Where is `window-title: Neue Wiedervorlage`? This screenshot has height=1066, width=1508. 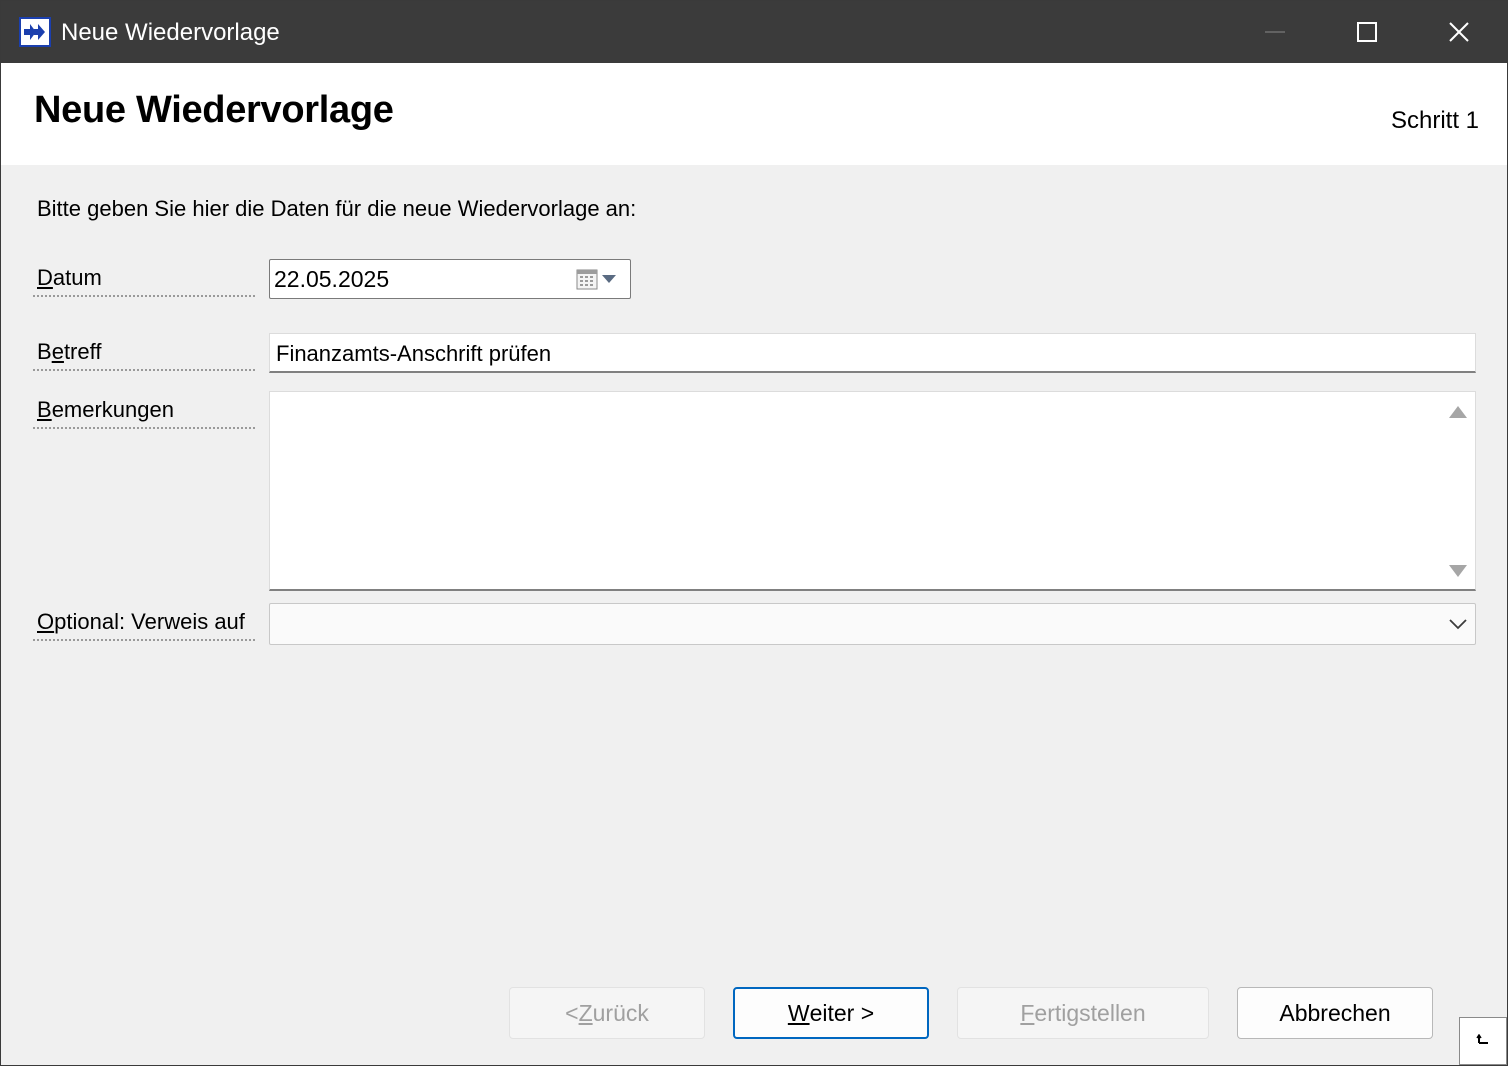
window-title: Neue Wiedervorlage is located at coordinates (170, 32).